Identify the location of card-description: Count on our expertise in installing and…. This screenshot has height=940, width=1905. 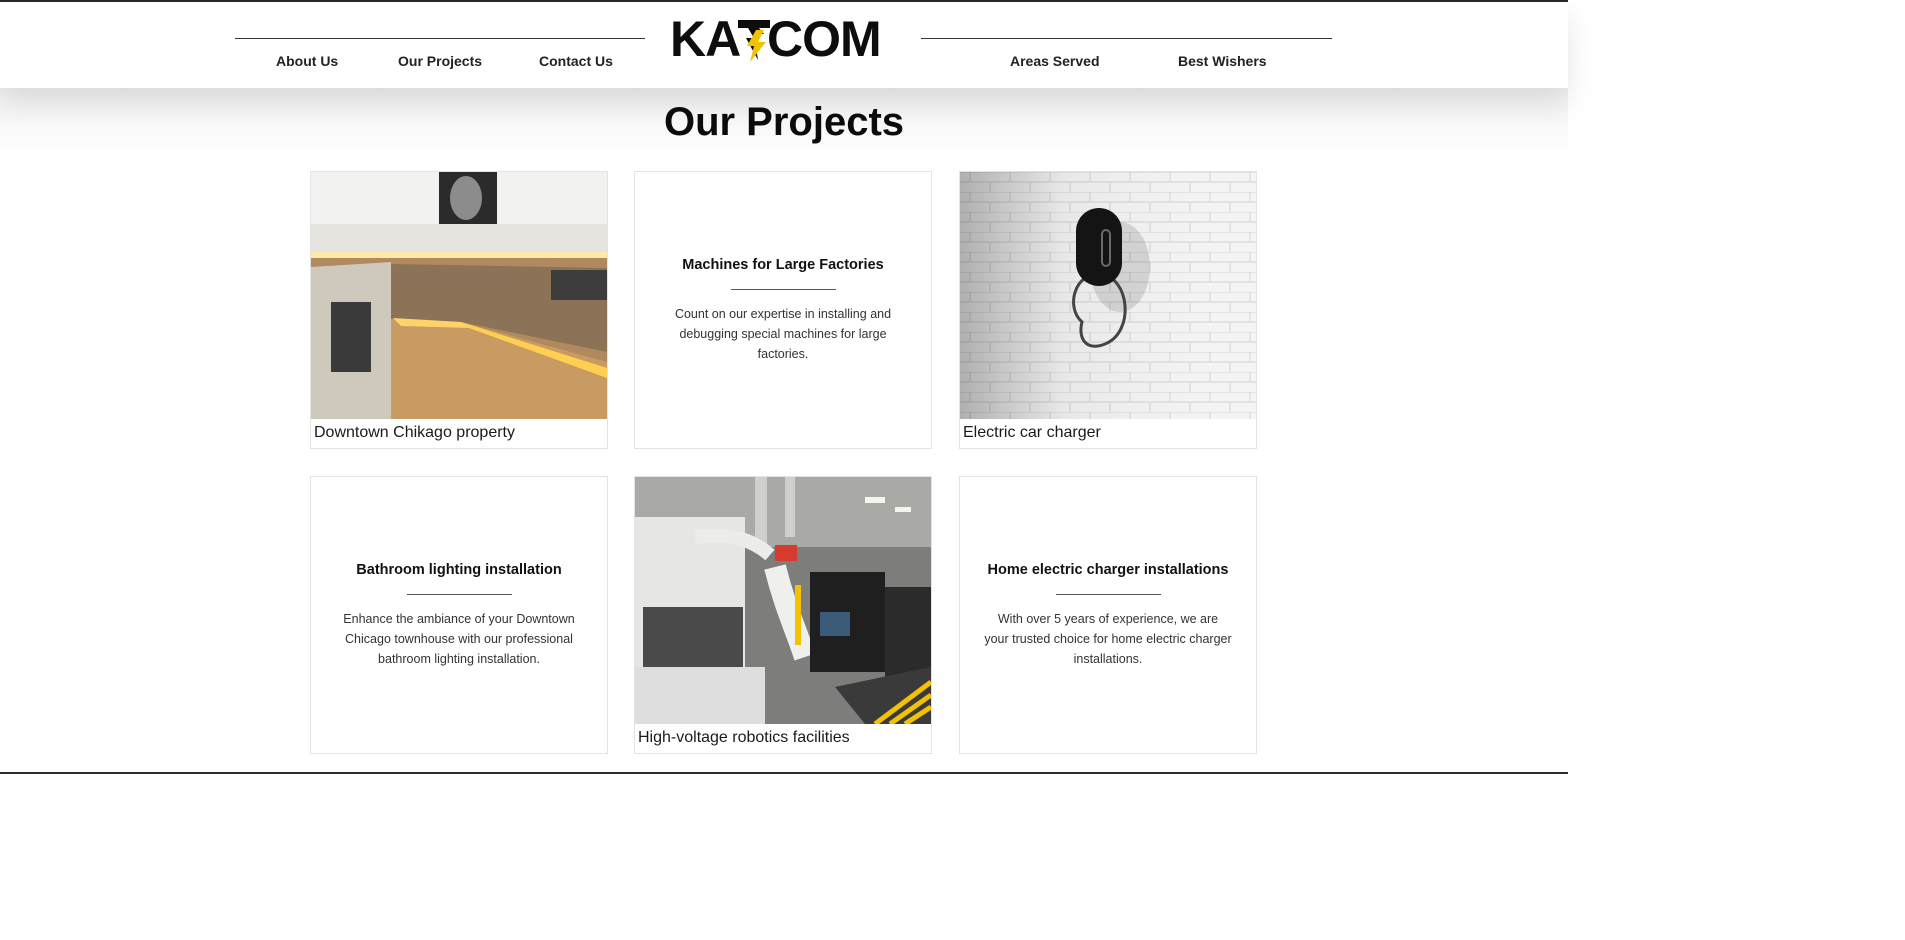
(783, 333).